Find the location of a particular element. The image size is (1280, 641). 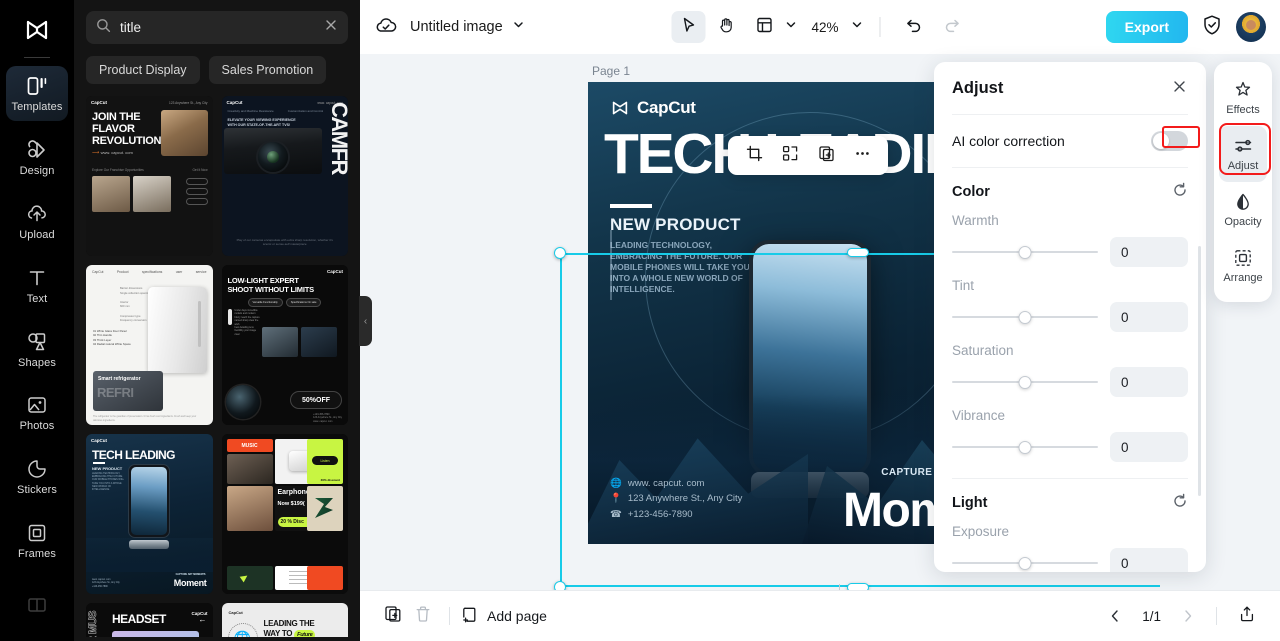

collapse-panel-button: ‹ is located at coordinates (365, 321).